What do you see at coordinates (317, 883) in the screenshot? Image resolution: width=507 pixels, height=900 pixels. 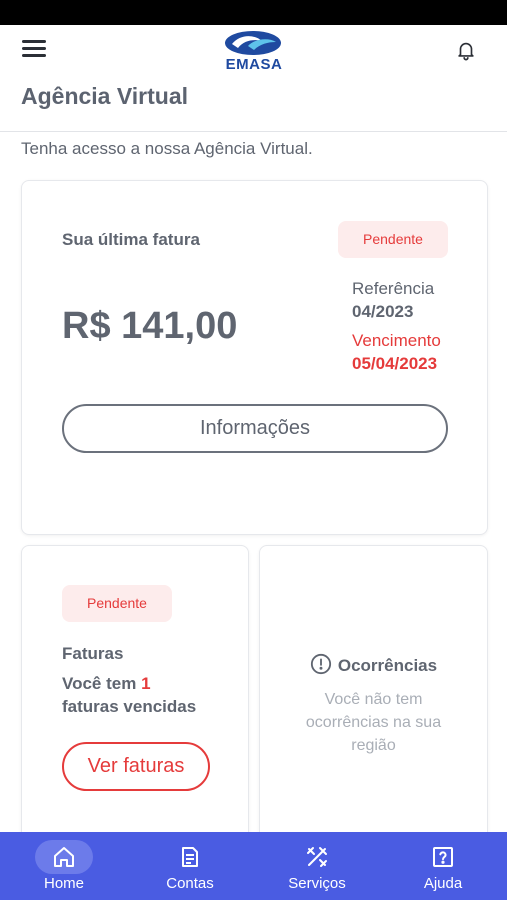 I see `nav-label-servicos: Serviços` at bounding box center [317, 883].